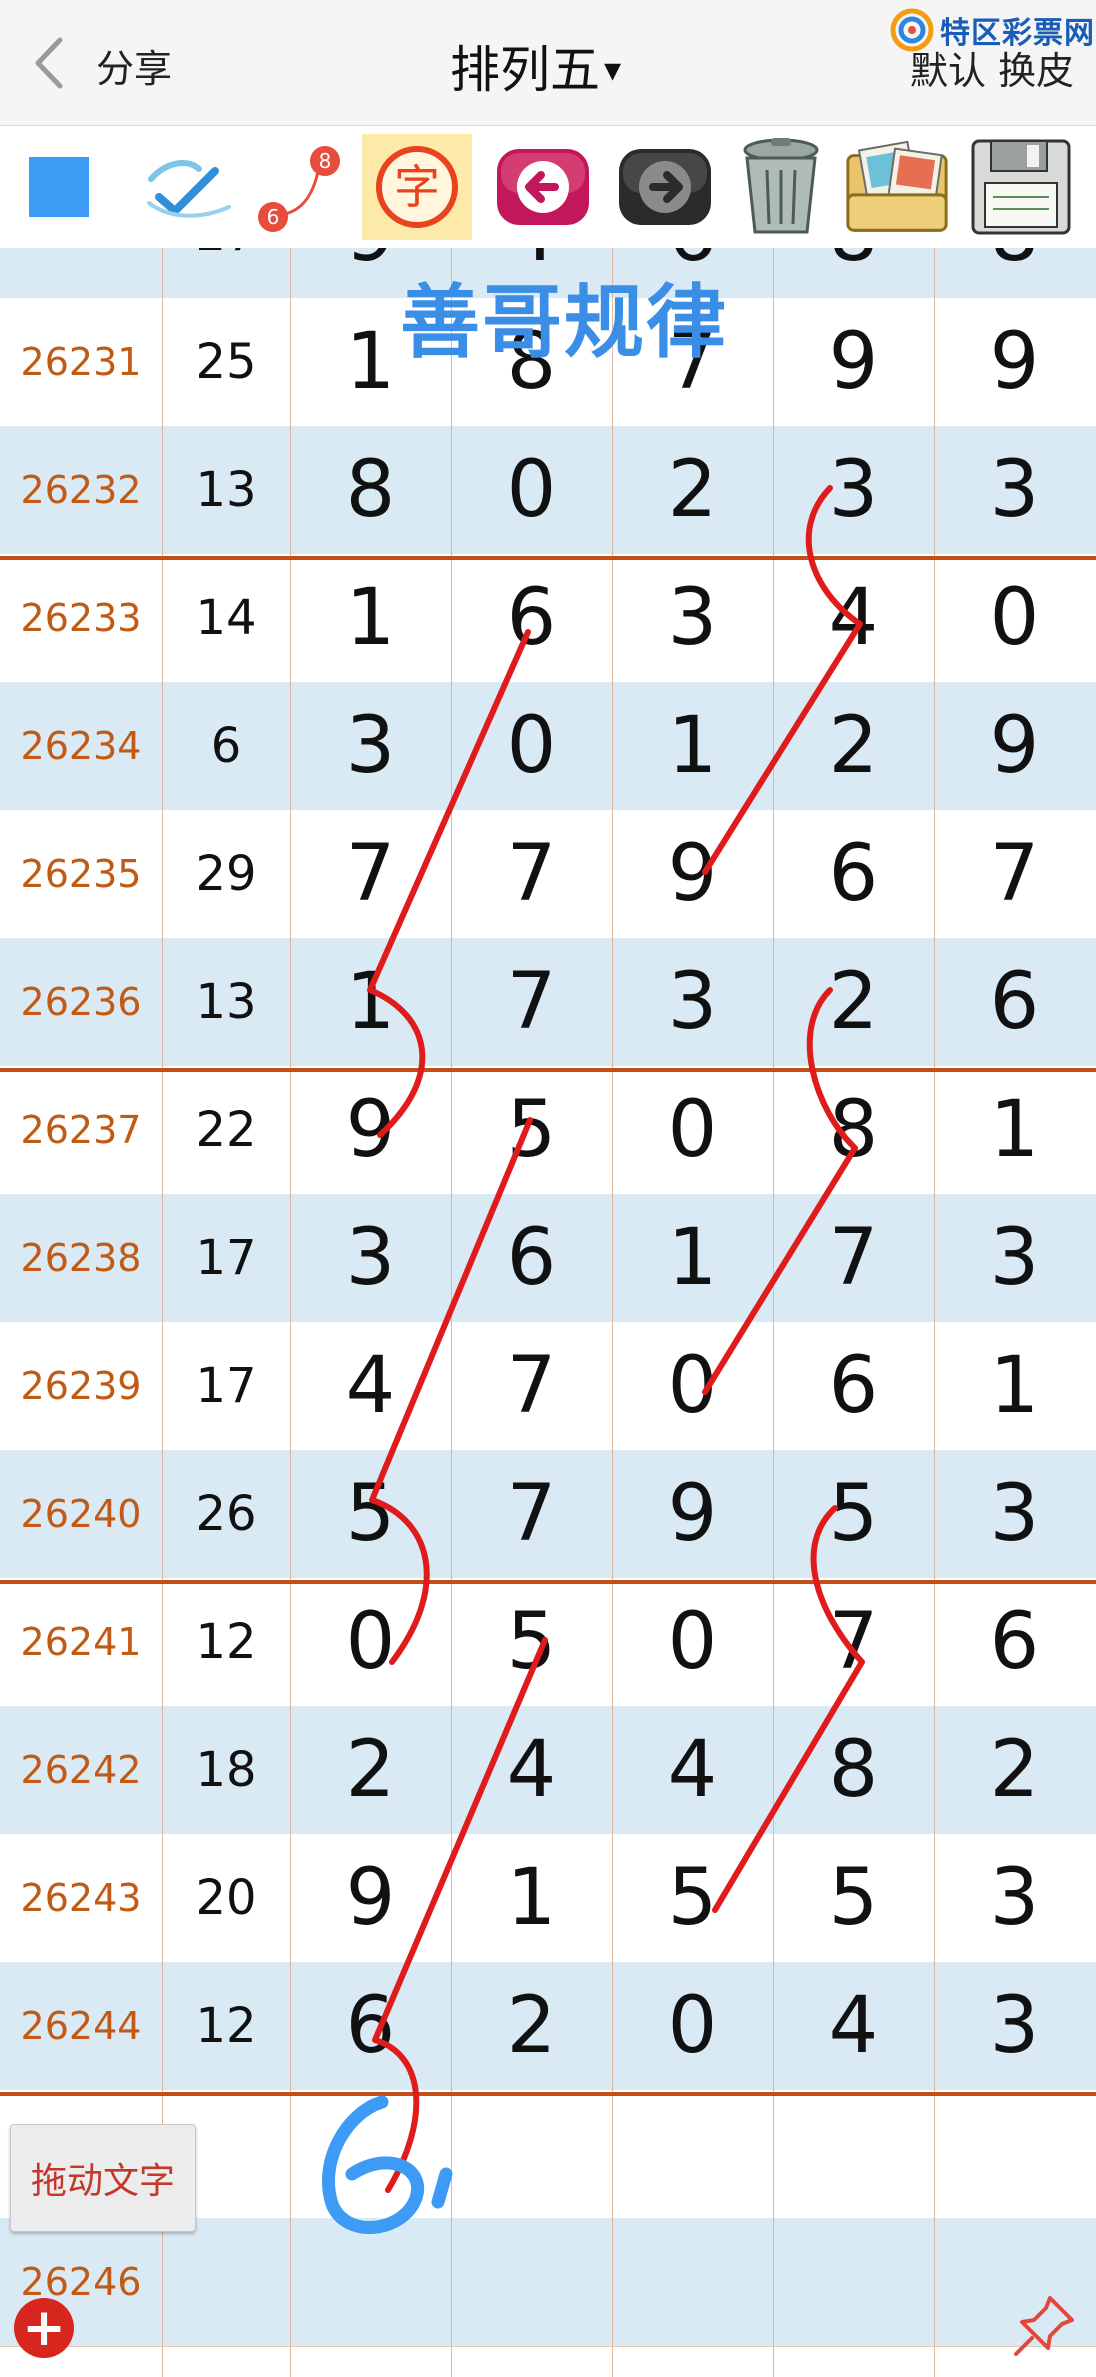  Describe the element at coordinates (134, 65) in the screenshot. I see `share-button: 分享` at that location.